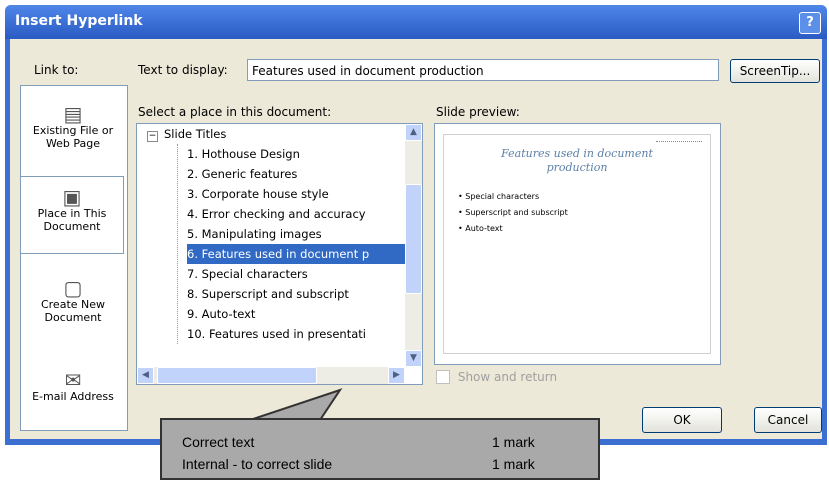 The height and width of the screenshot is (480, 829). I want to click on callout-row: Correct text 1 mark, so click(358, 442).